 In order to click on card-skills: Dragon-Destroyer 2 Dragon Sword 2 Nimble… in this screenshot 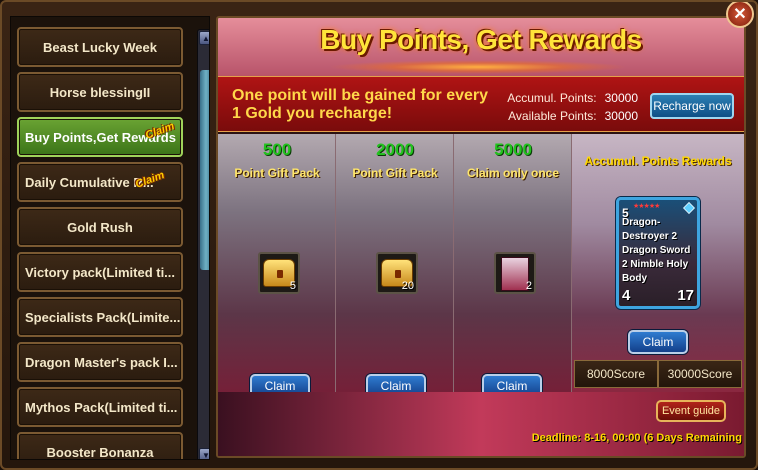, I will do `click(656, 250)`.